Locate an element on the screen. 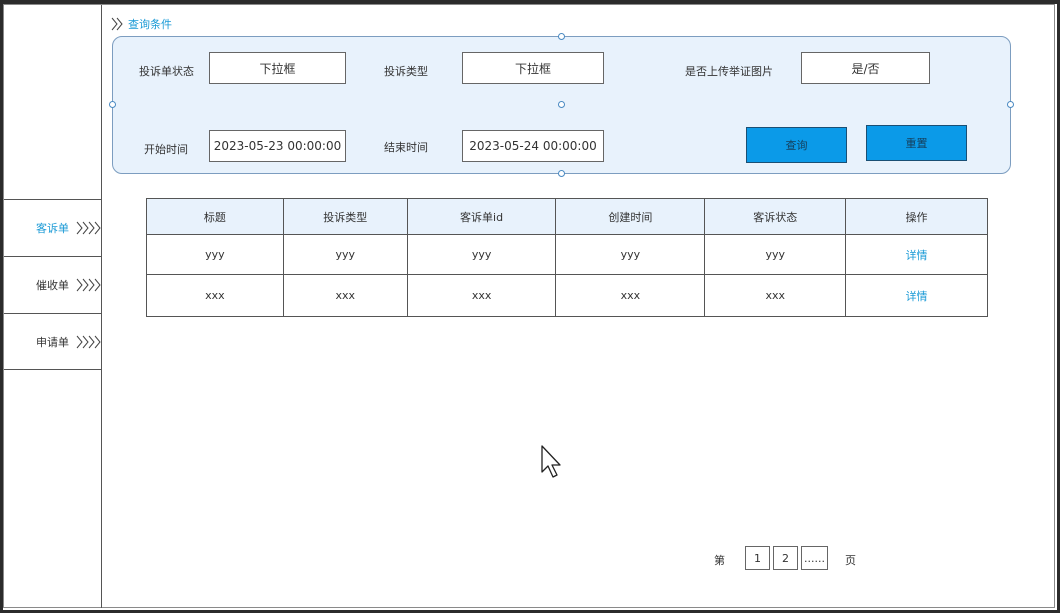 The image size is (1060, 613). end-time-input: 2023-05-24 00:00:00 is located at coordinates (533, 146).